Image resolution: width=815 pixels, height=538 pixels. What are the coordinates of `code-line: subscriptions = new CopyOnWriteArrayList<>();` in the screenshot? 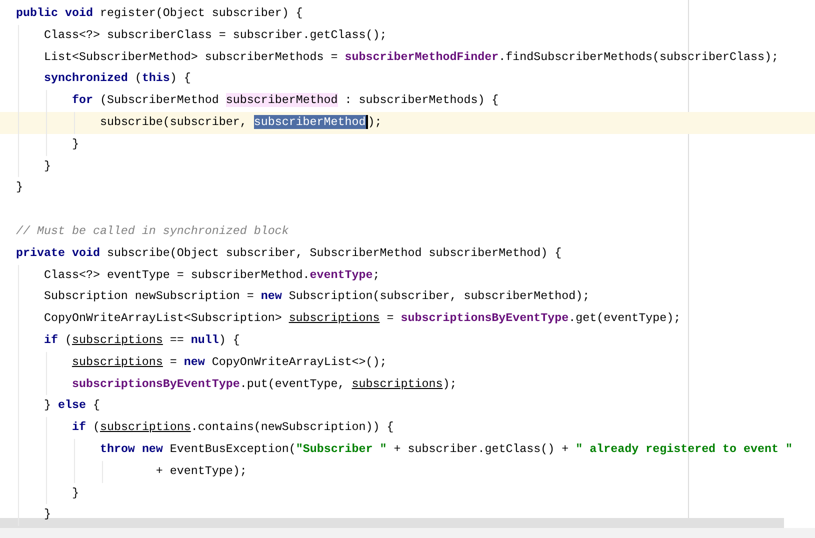 It's located at (229, 362).